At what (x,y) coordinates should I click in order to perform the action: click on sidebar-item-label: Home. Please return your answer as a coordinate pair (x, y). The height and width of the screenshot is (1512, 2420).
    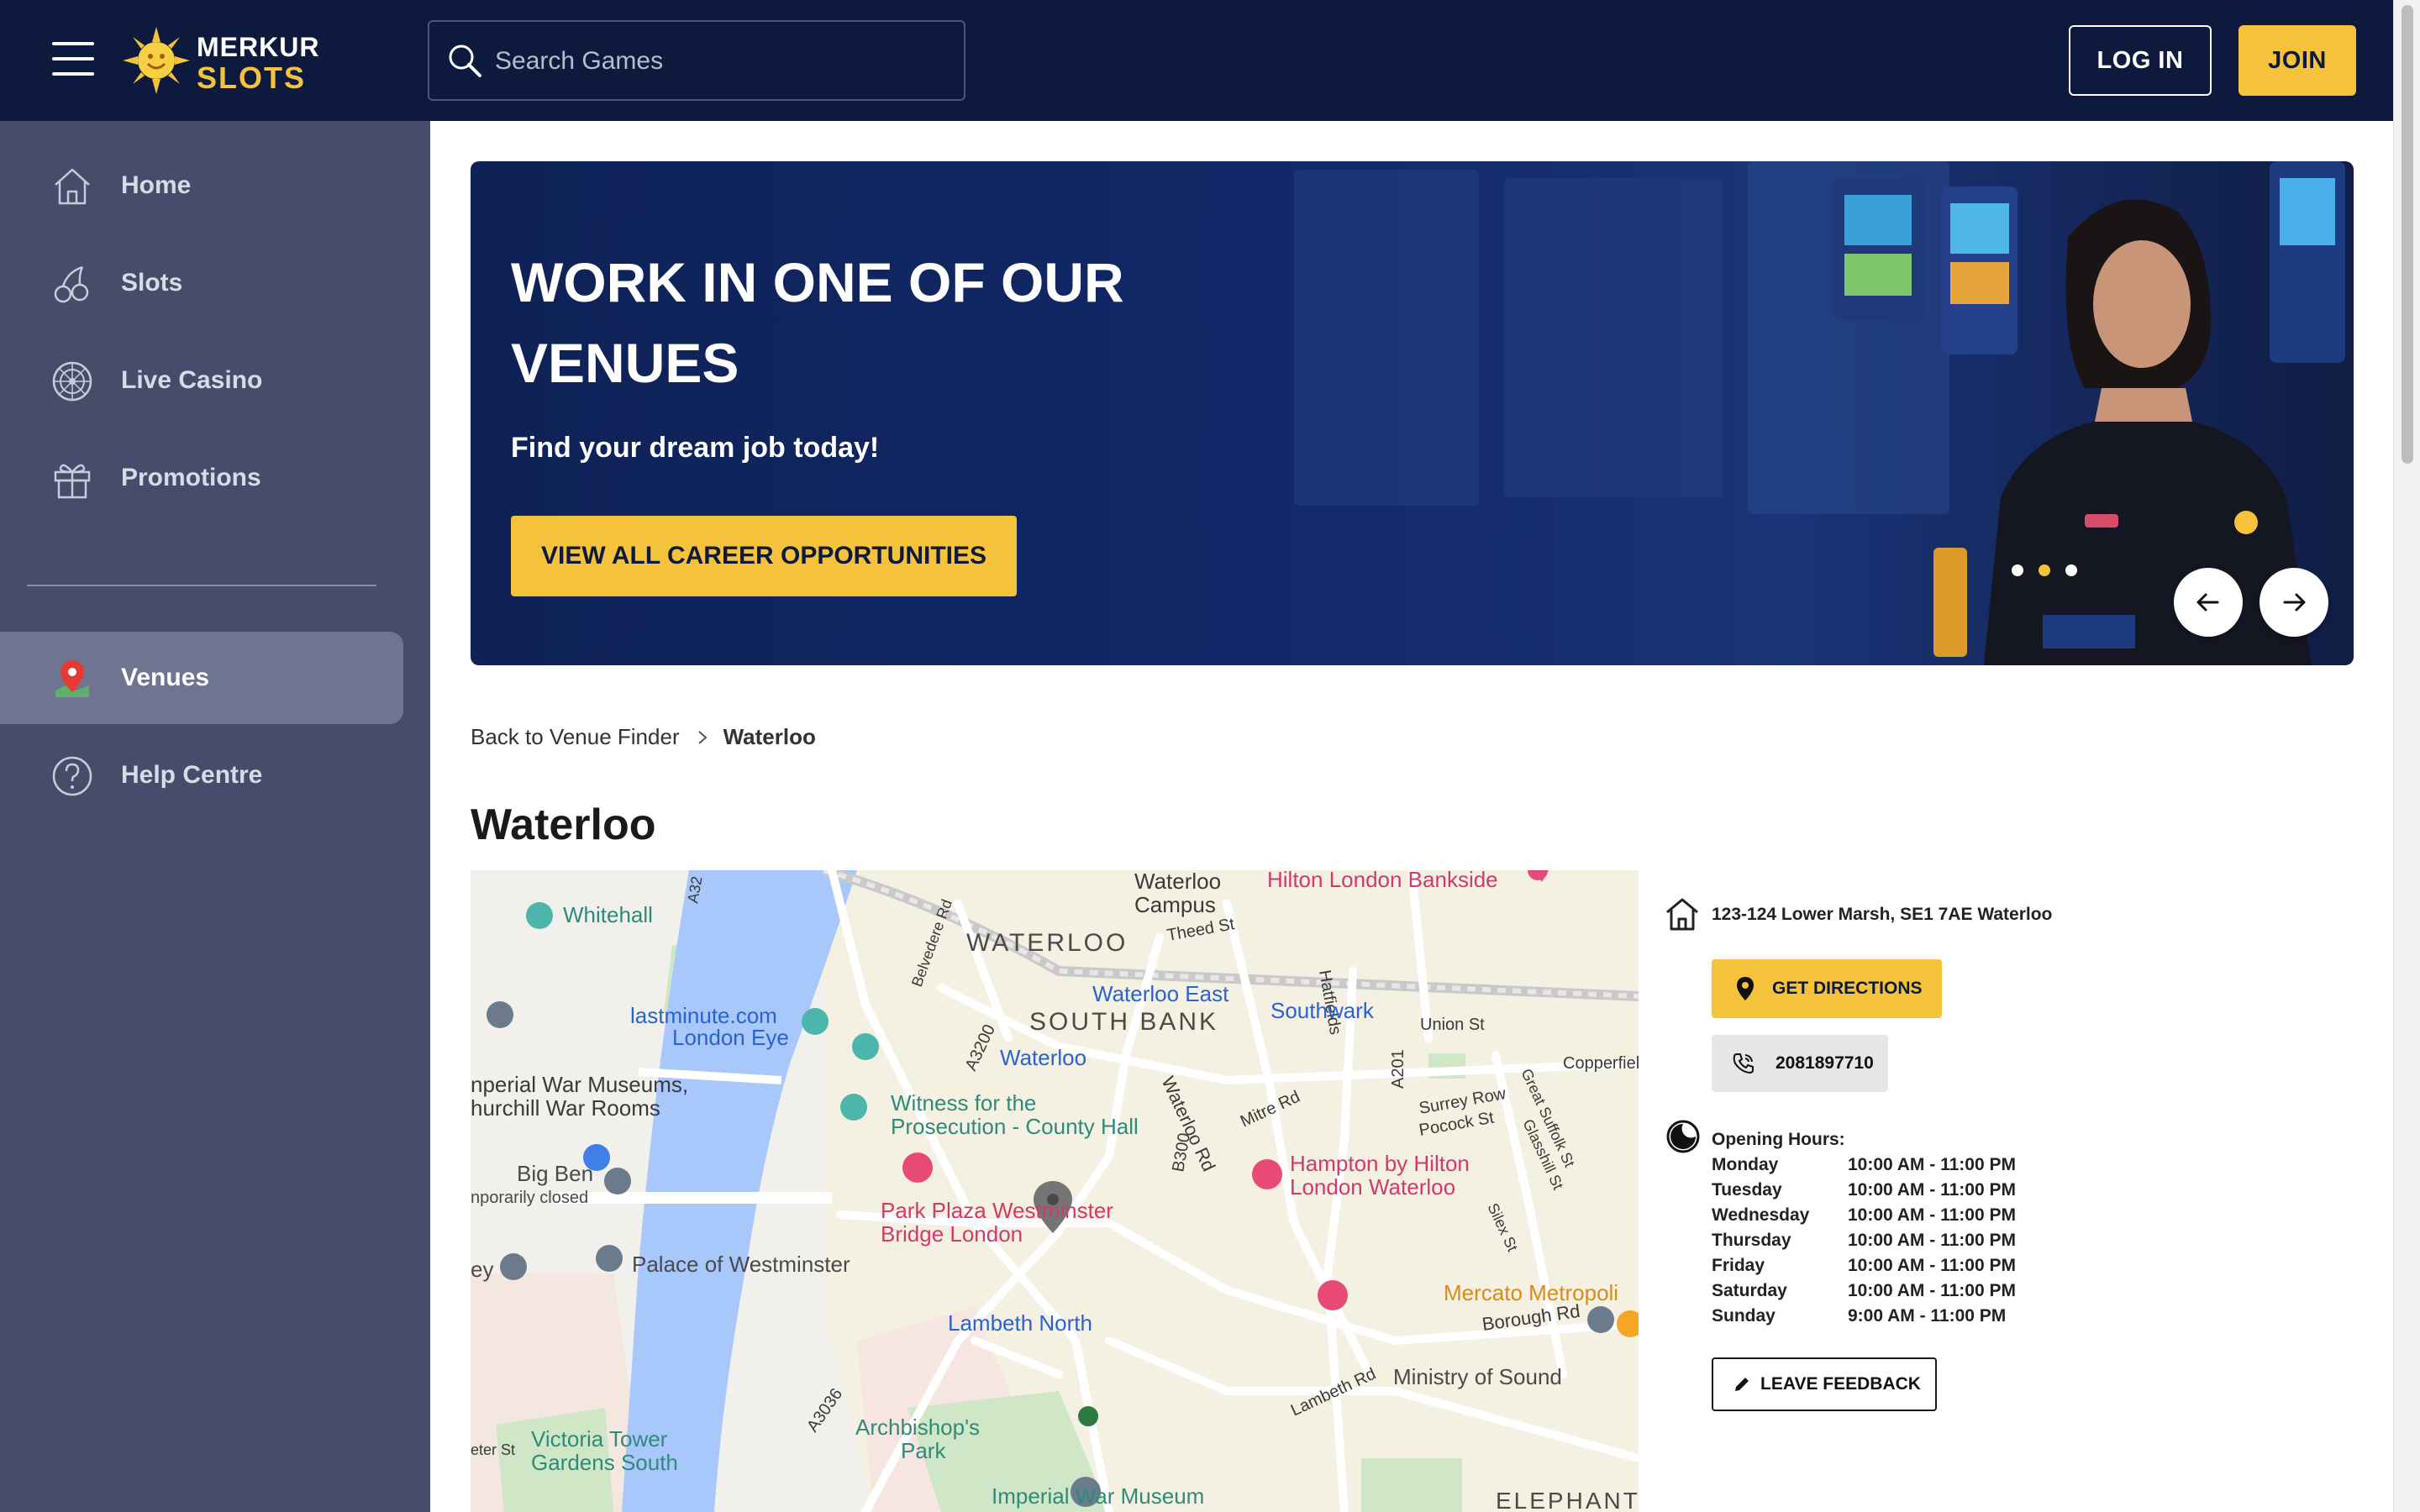
    Looking at the image, I should click on (157, 185).